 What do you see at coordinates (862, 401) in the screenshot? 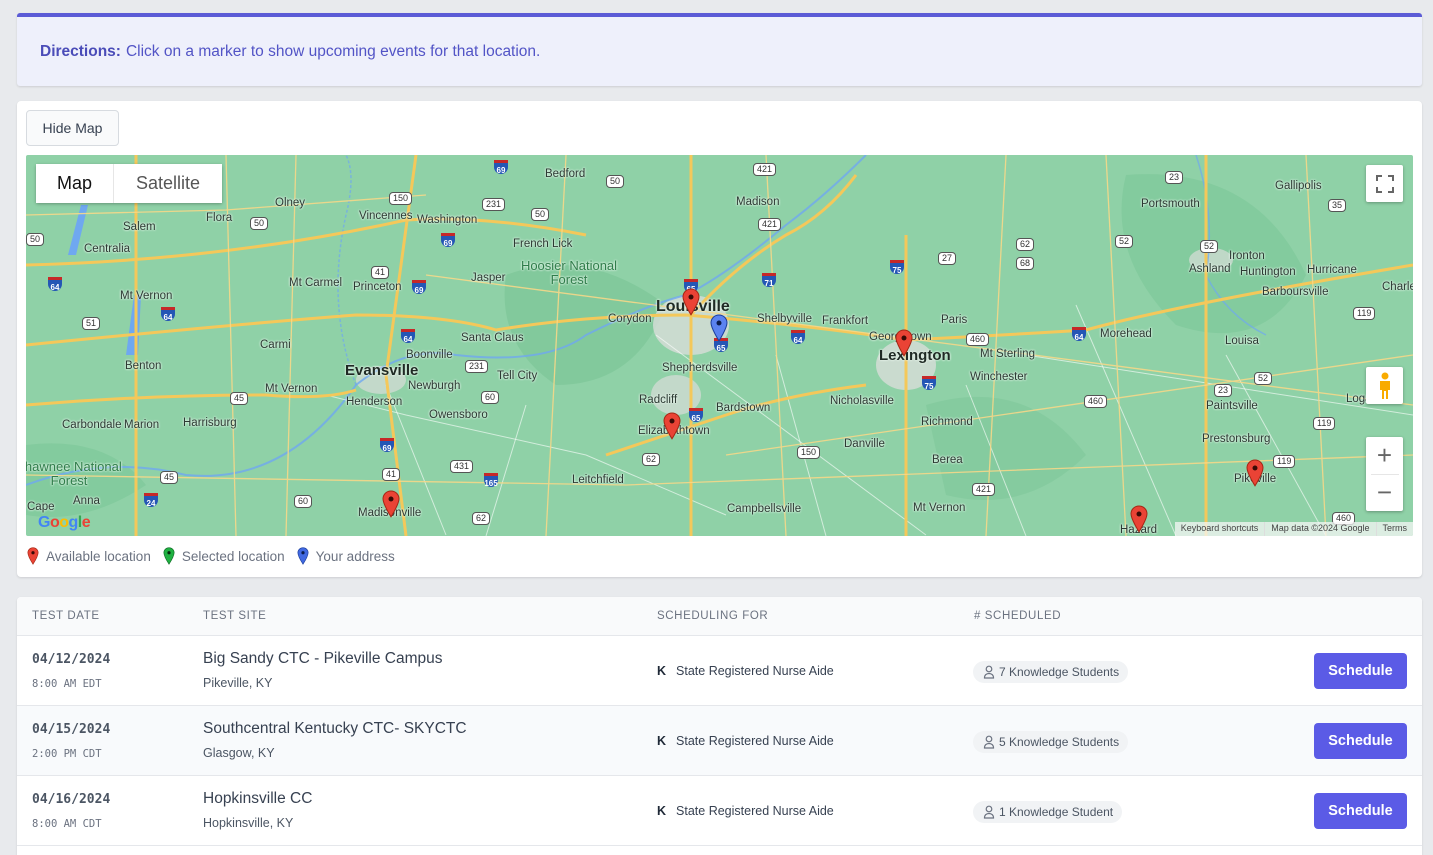
I see `map-city-label: Nicholasville` at bounding box center [862, 401].